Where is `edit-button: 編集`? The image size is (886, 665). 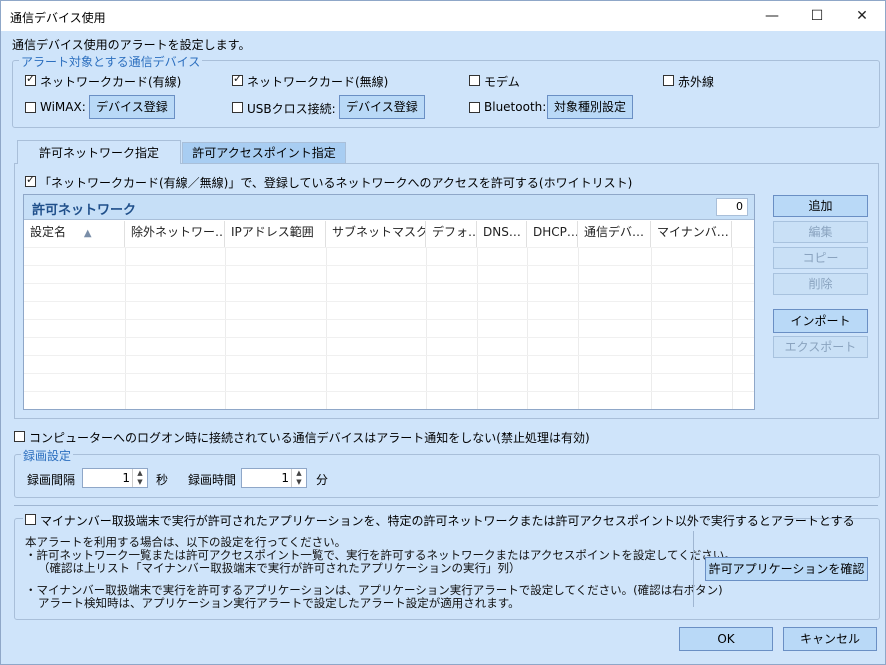
edit-button: 編集 is located at coordinates (820, 232).